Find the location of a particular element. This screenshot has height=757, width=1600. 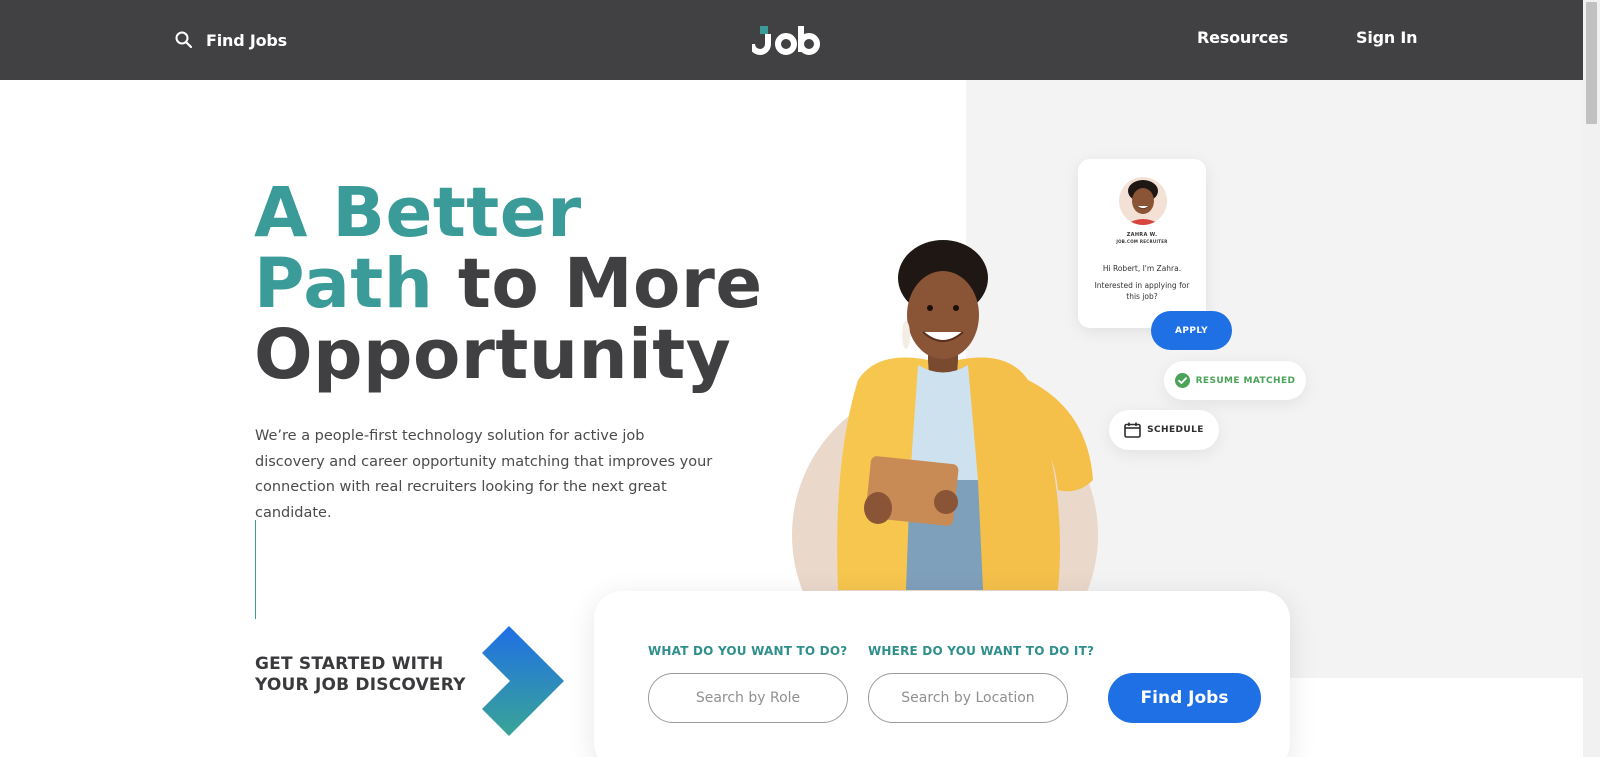

hero-title-line2-rest: to More is located at coordinates (598, 284).